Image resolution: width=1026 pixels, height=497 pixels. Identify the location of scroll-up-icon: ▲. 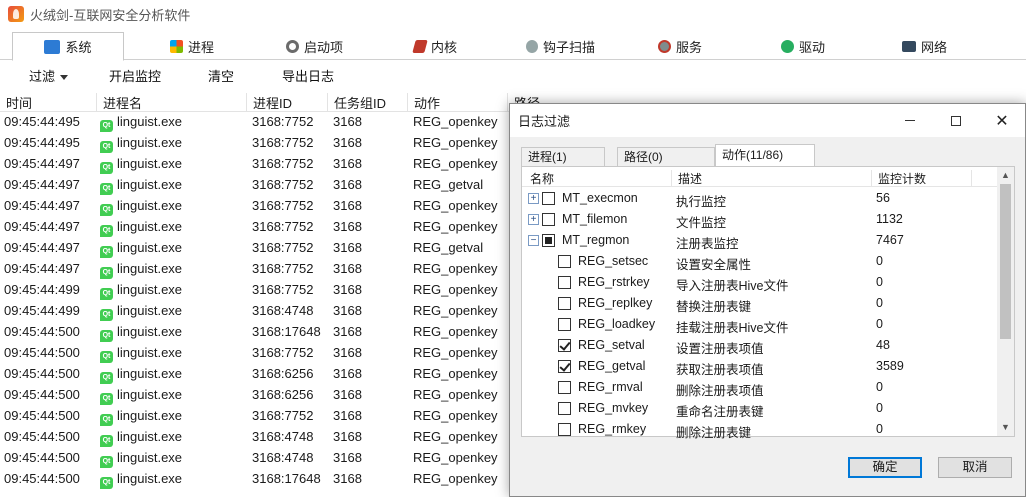
(1005, 175).